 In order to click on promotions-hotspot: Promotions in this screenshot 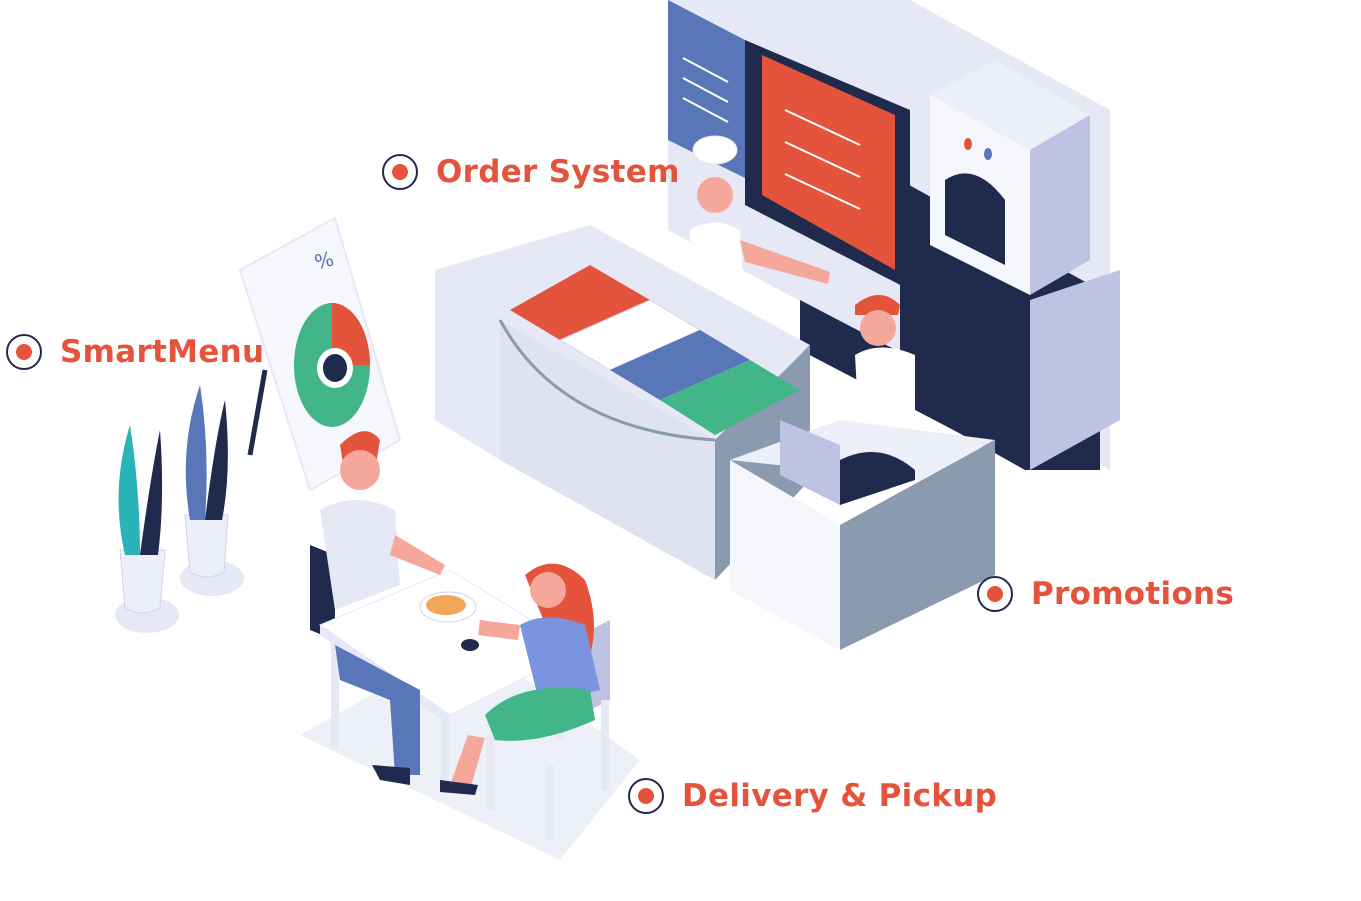, I will do `click(1105, 594)`.